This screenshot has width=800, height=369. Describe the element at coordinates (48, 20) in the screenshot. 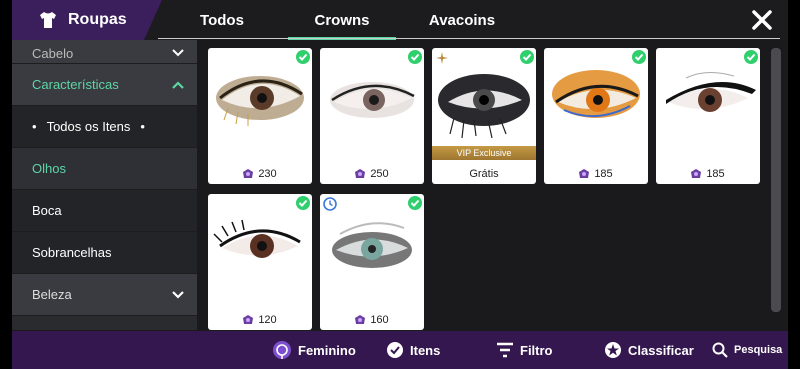

I see `shirt-icon` at that location.